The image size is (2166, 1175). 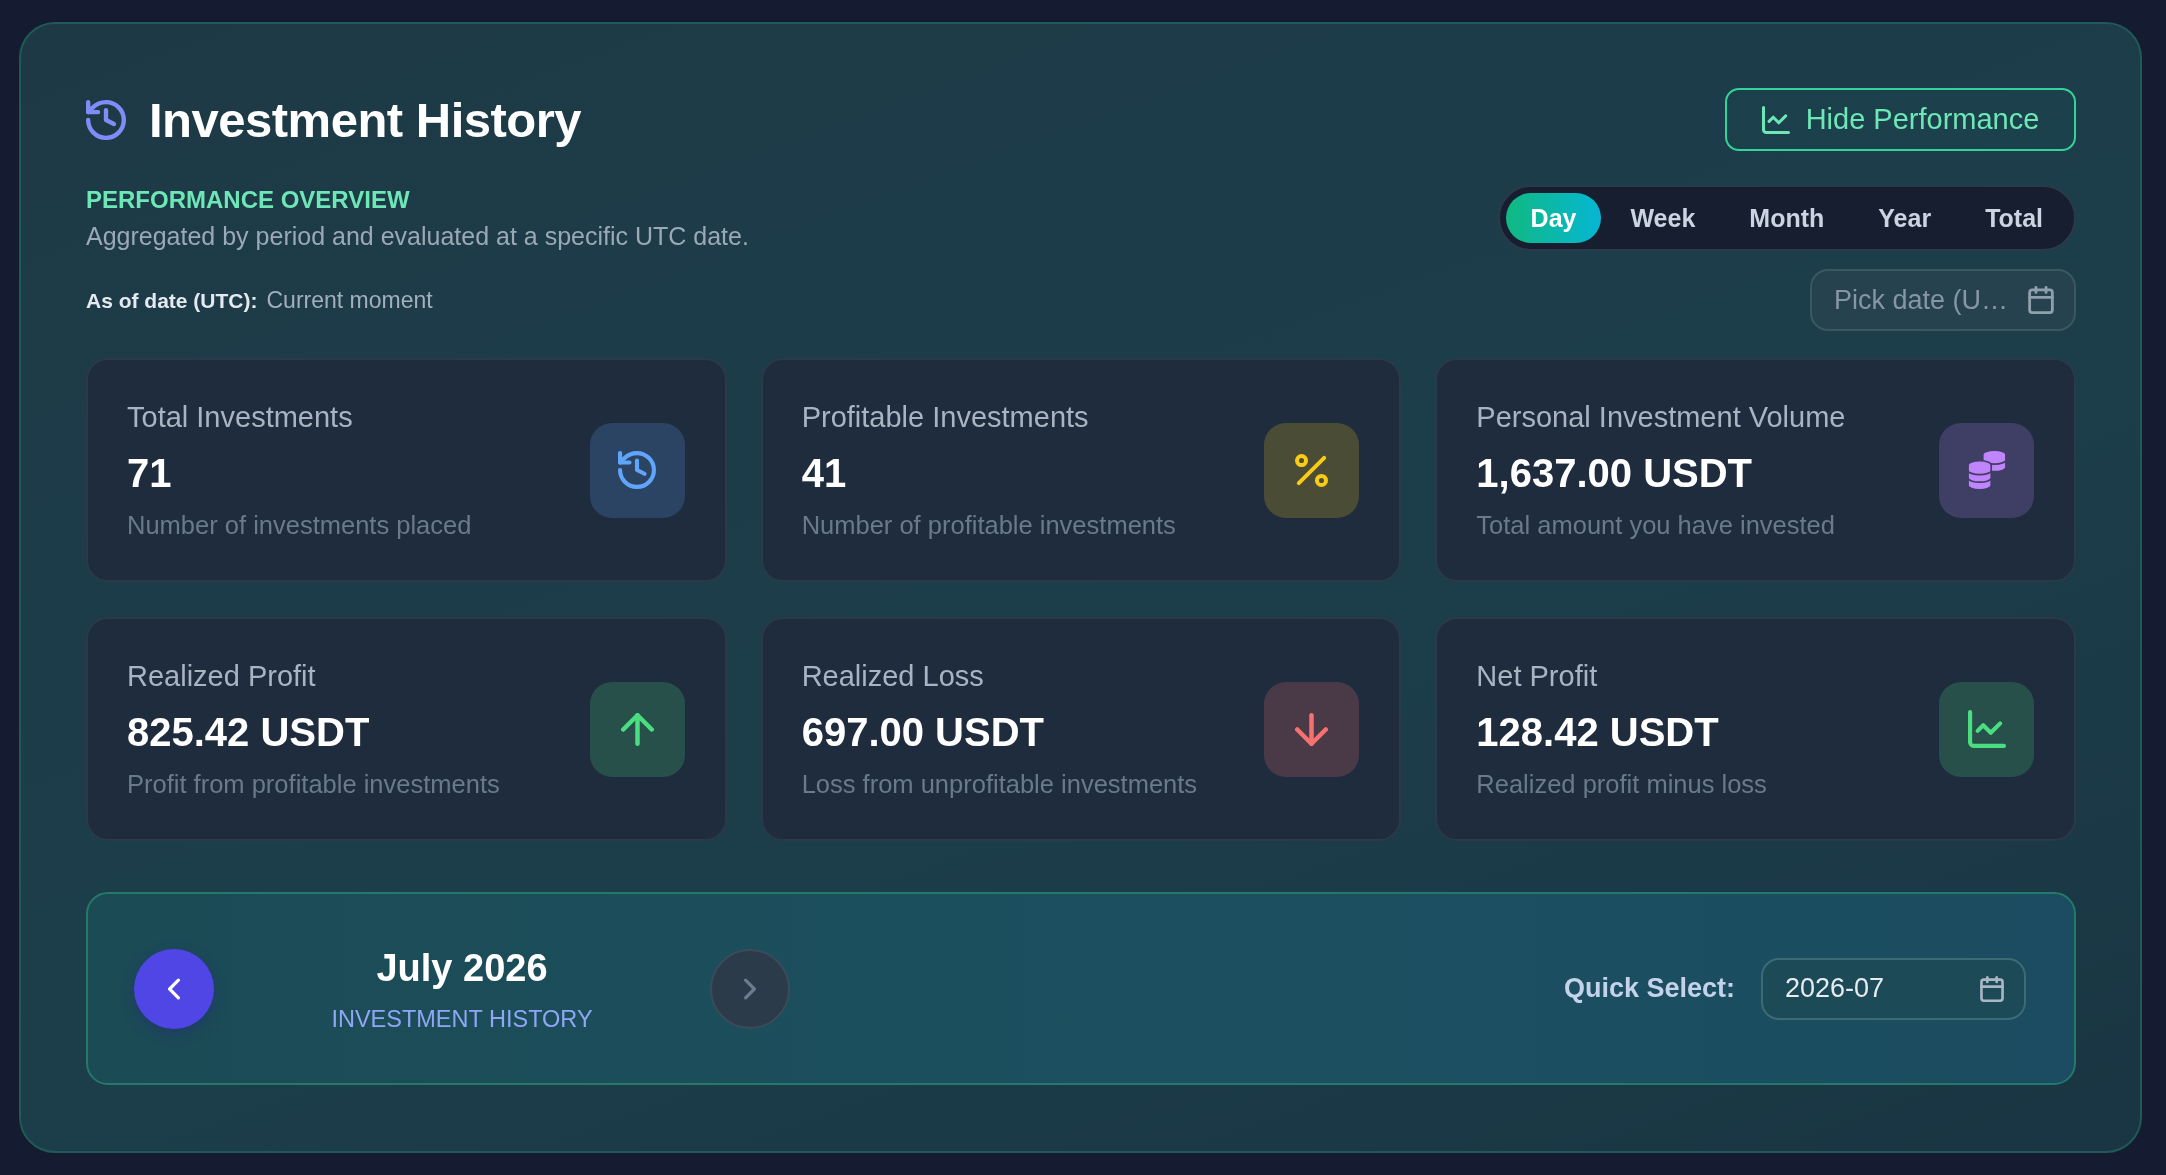 I want to click on period-tab: Total, so click(x=2014, y=218).